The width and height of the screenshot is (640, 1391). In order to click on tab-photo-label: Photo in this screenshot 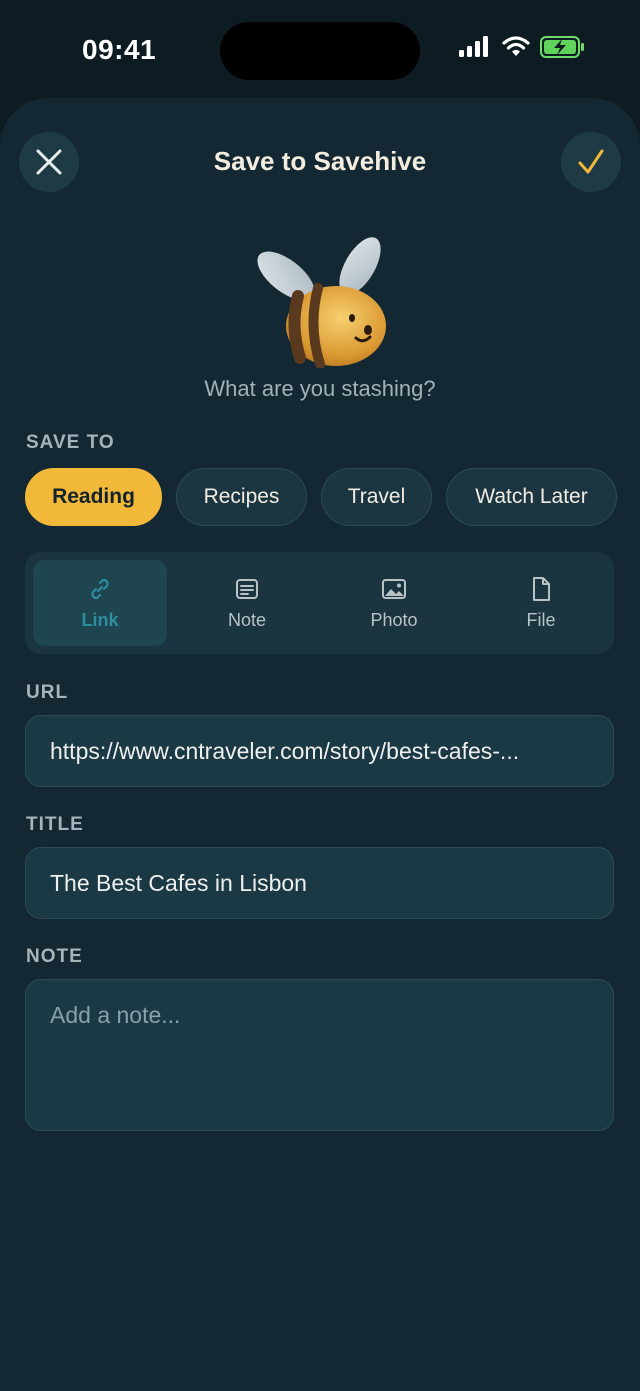, I will do `click(394, 619)`.